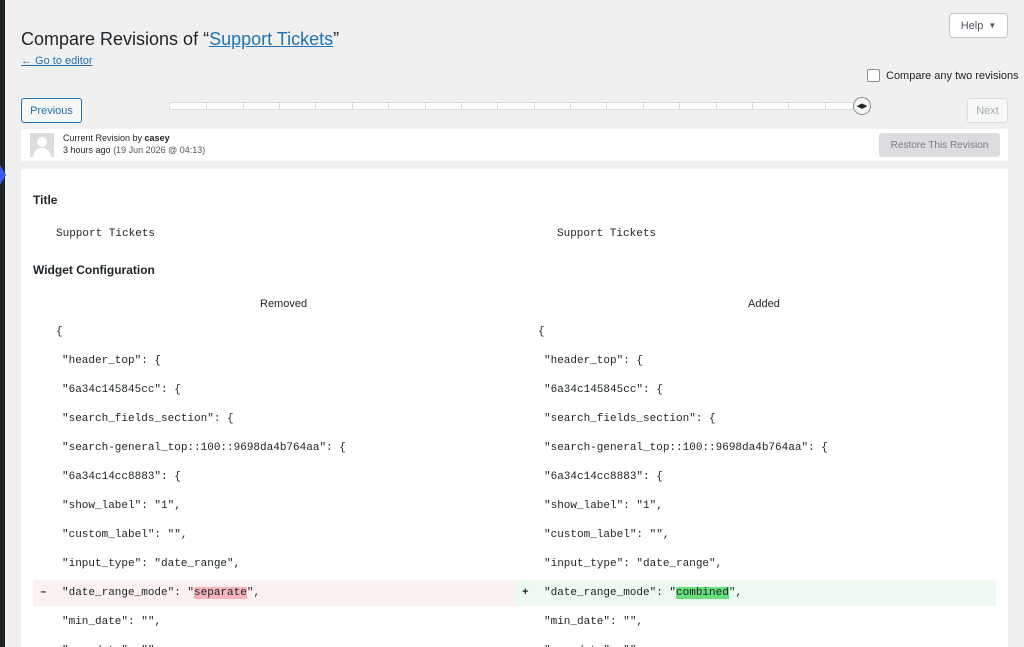 The width and height of the screenshot is (1024, 647). What do you see at coordinates (274, 506) in the screenshot?
I see `diff-line-left: "show_label": "1",` at bounding box center [274, 506].